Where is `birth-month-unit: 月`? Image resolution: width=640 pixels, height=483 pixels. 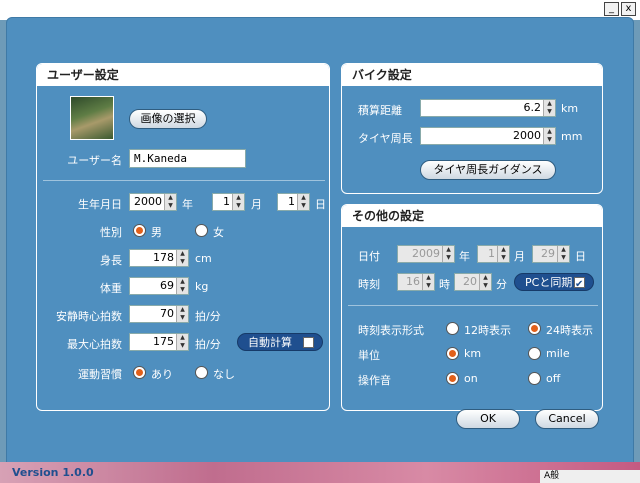 birth-month-unit: 月 is located at coordinates (256, 204).